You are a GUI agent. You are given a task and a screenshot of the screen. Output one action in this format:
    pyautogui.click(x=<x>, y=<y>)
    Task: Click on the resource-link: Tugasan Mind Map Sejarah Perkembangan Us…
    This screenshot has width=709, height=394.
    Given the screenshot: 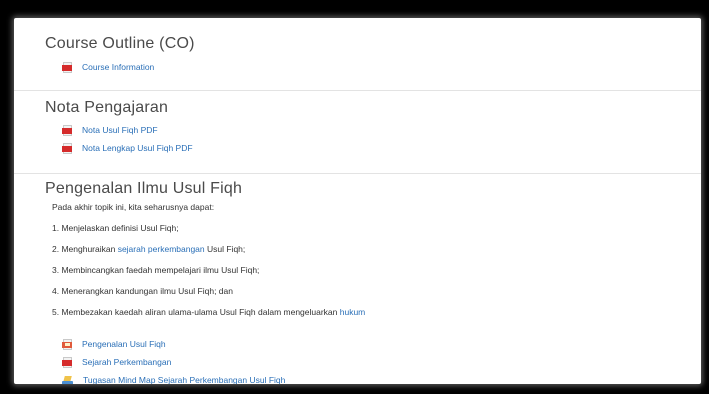 What is the action you would take?
    pyautogui.click(x=184, y=379)
    